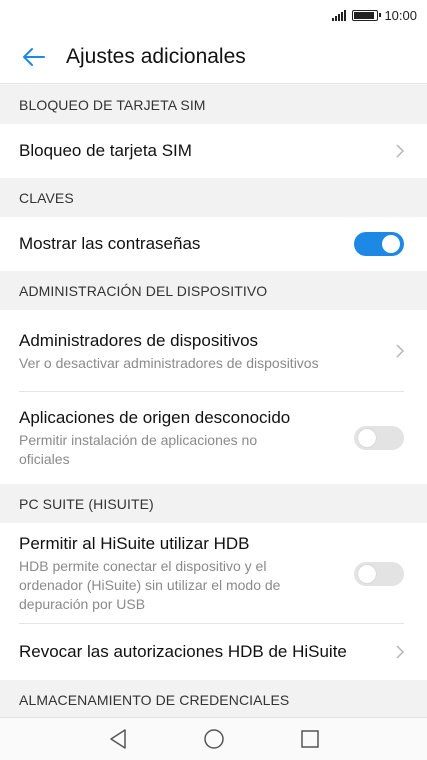 This screenshot has height=760, width=427. Describe the element at coordinates (213, 197) in the screenshot. I see `section-header-passwords: CLAVES` at that location.